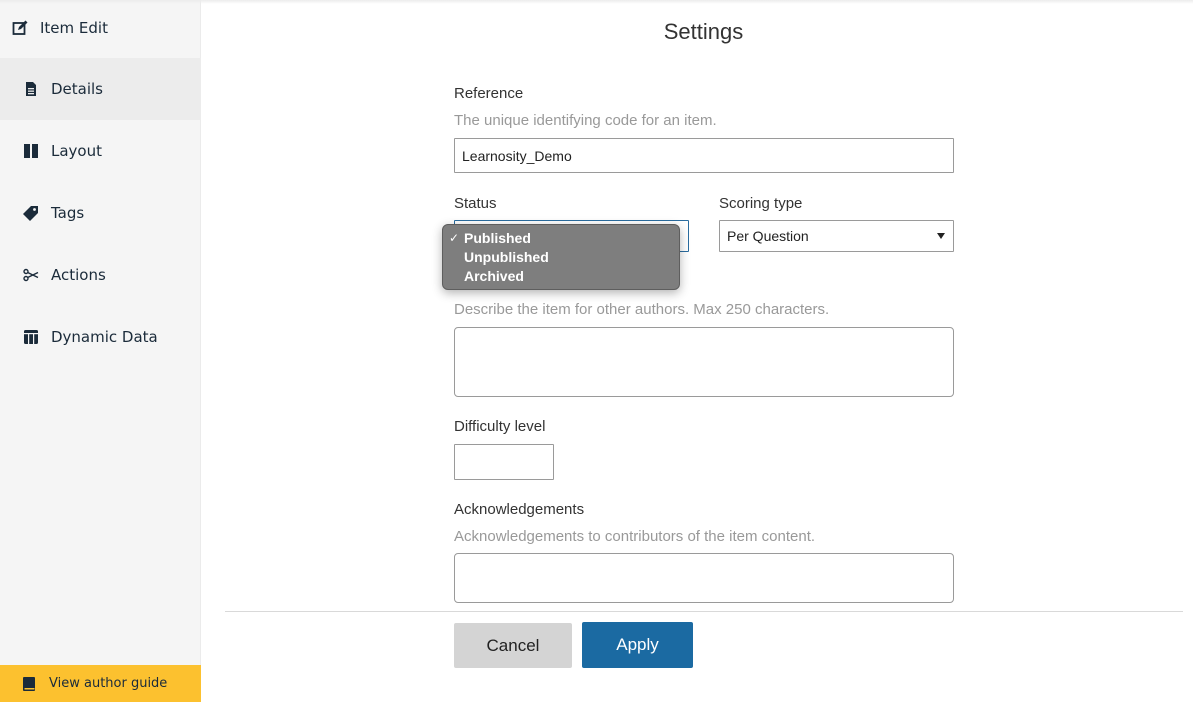  I want to click on sidebar-item-details: Details, so click(100, 89).